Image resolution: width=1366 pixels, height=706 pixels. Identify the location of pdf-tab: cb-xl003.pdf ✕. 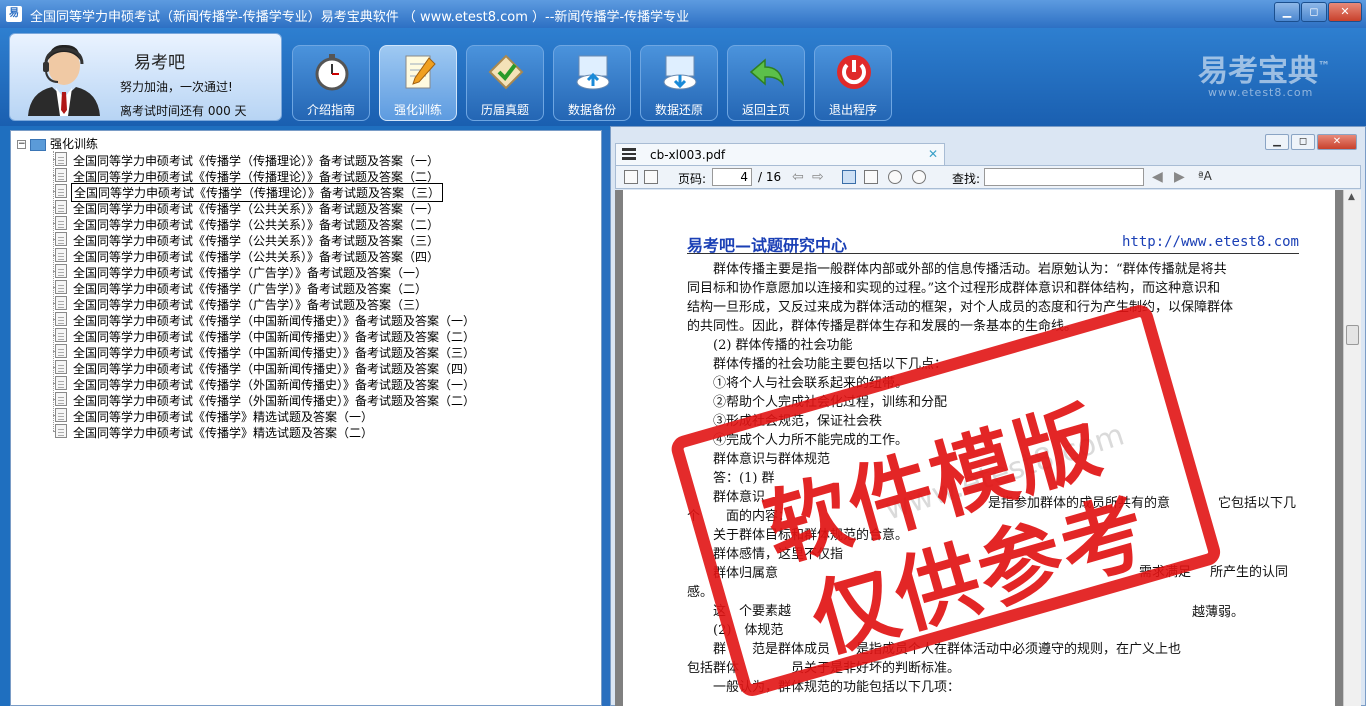
(780, 154).